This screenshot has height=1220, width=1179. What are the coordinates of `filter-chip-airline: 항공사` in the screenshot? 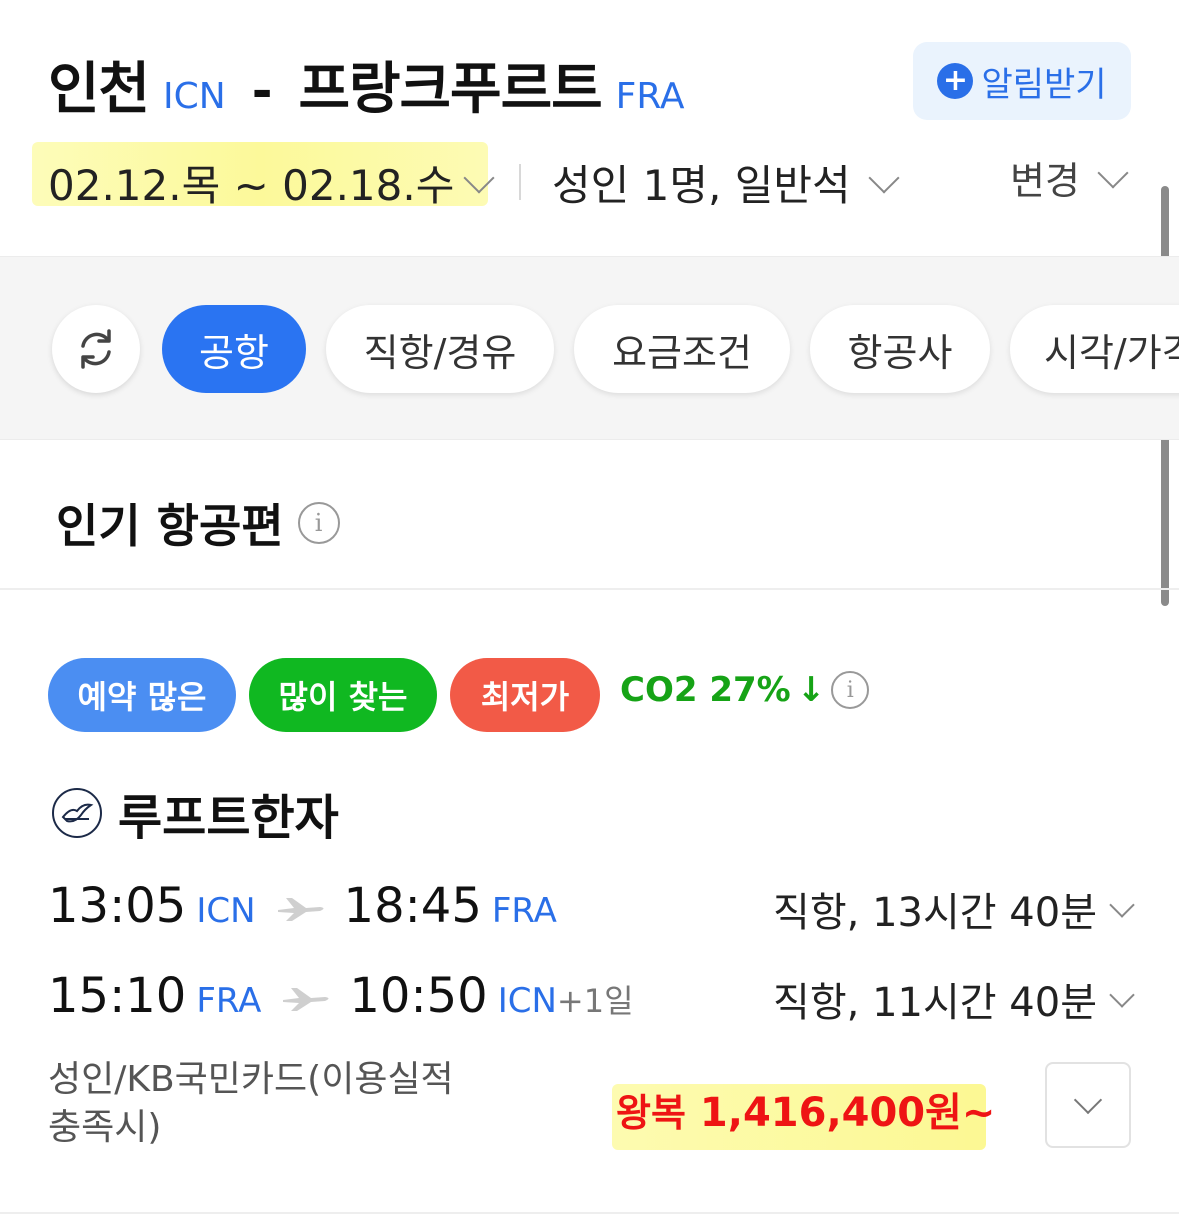 It's located at (900, 349).